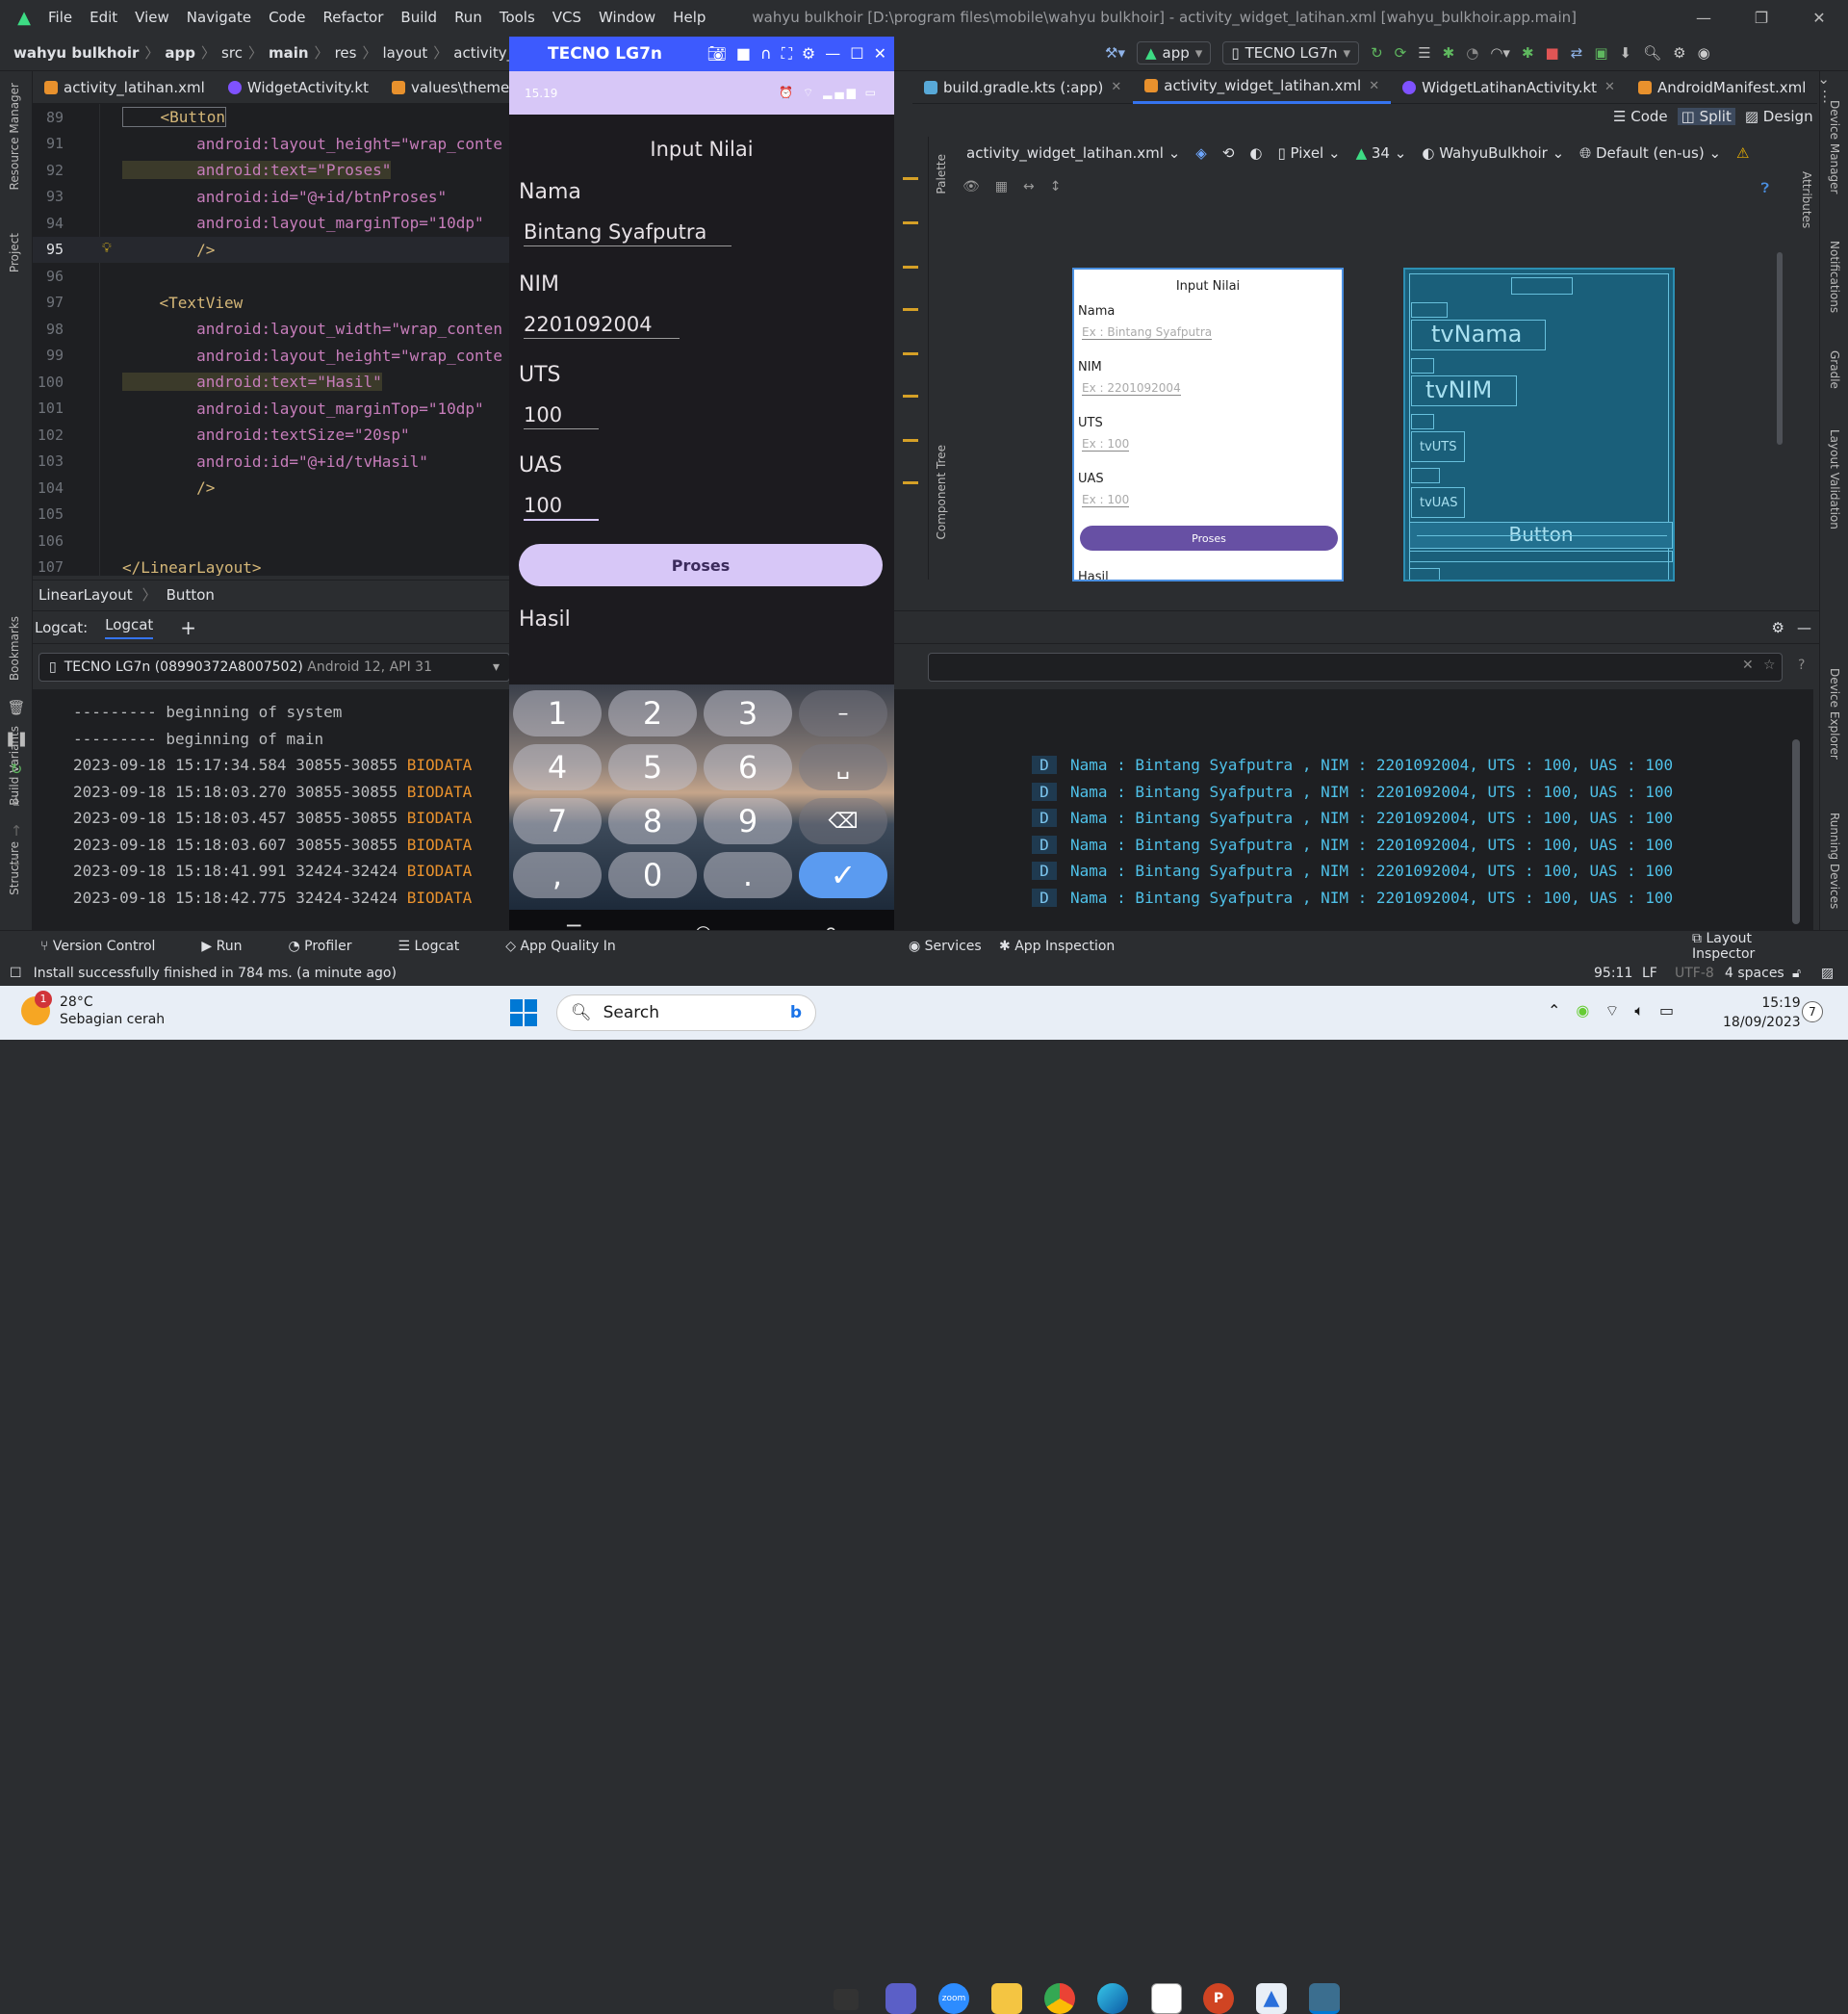  What do you see at coordinates (1554, 1010) in the screenshot?
I see `tray-chevron-icon: ⌃` at bounding box center [1554, 1010].